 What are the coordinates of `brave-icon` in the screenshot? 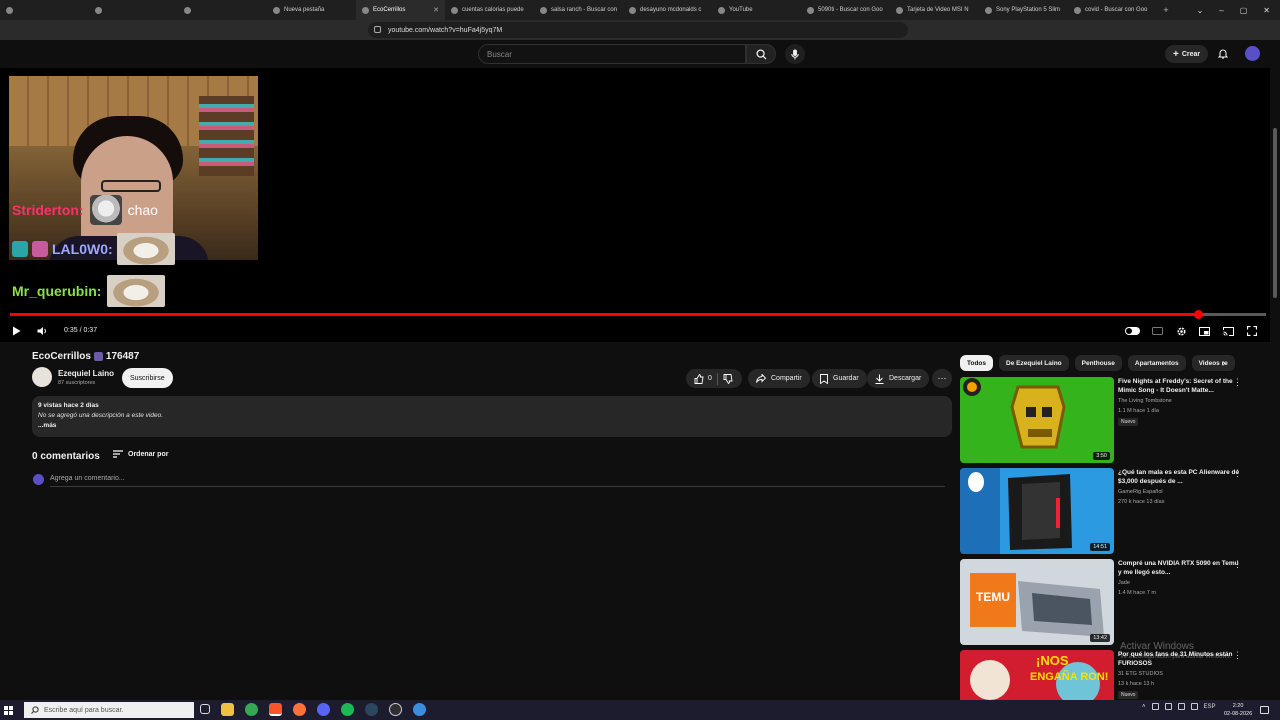 It's located at (275, 709).